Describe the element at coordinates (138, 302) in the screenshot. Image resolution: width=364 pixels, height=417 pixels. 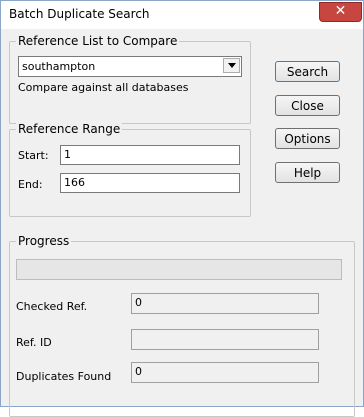
I see `checked-ref-value: 0` at that location.